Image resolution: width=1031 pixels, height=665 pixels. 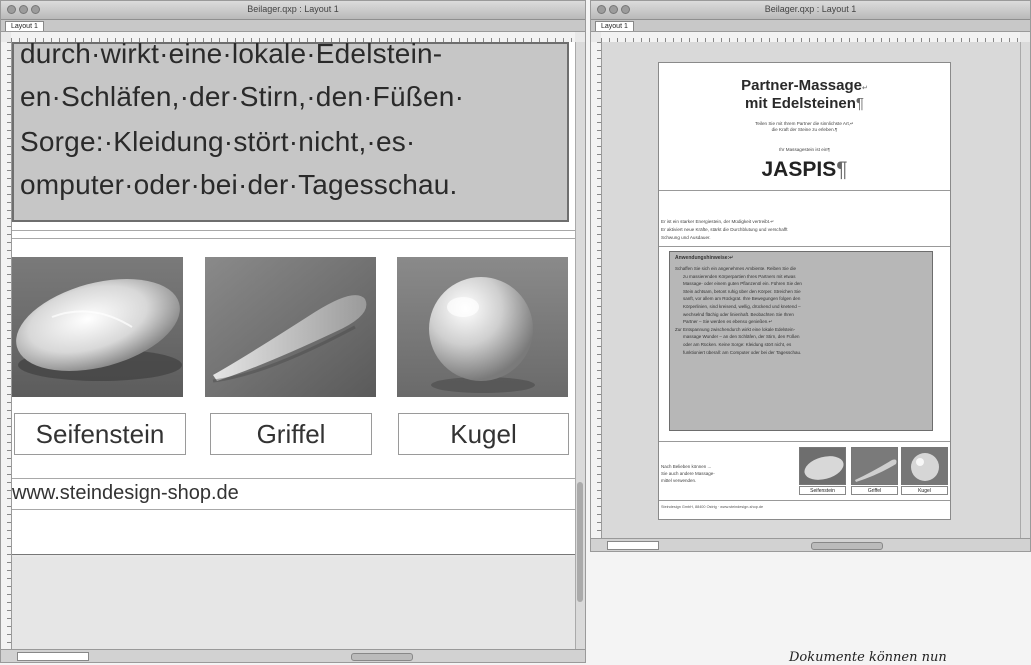 What do you see at coordinates (822, 466) in the screenshot?
I see `soap-stone-thumbnail` at bounding box center [822, 466].